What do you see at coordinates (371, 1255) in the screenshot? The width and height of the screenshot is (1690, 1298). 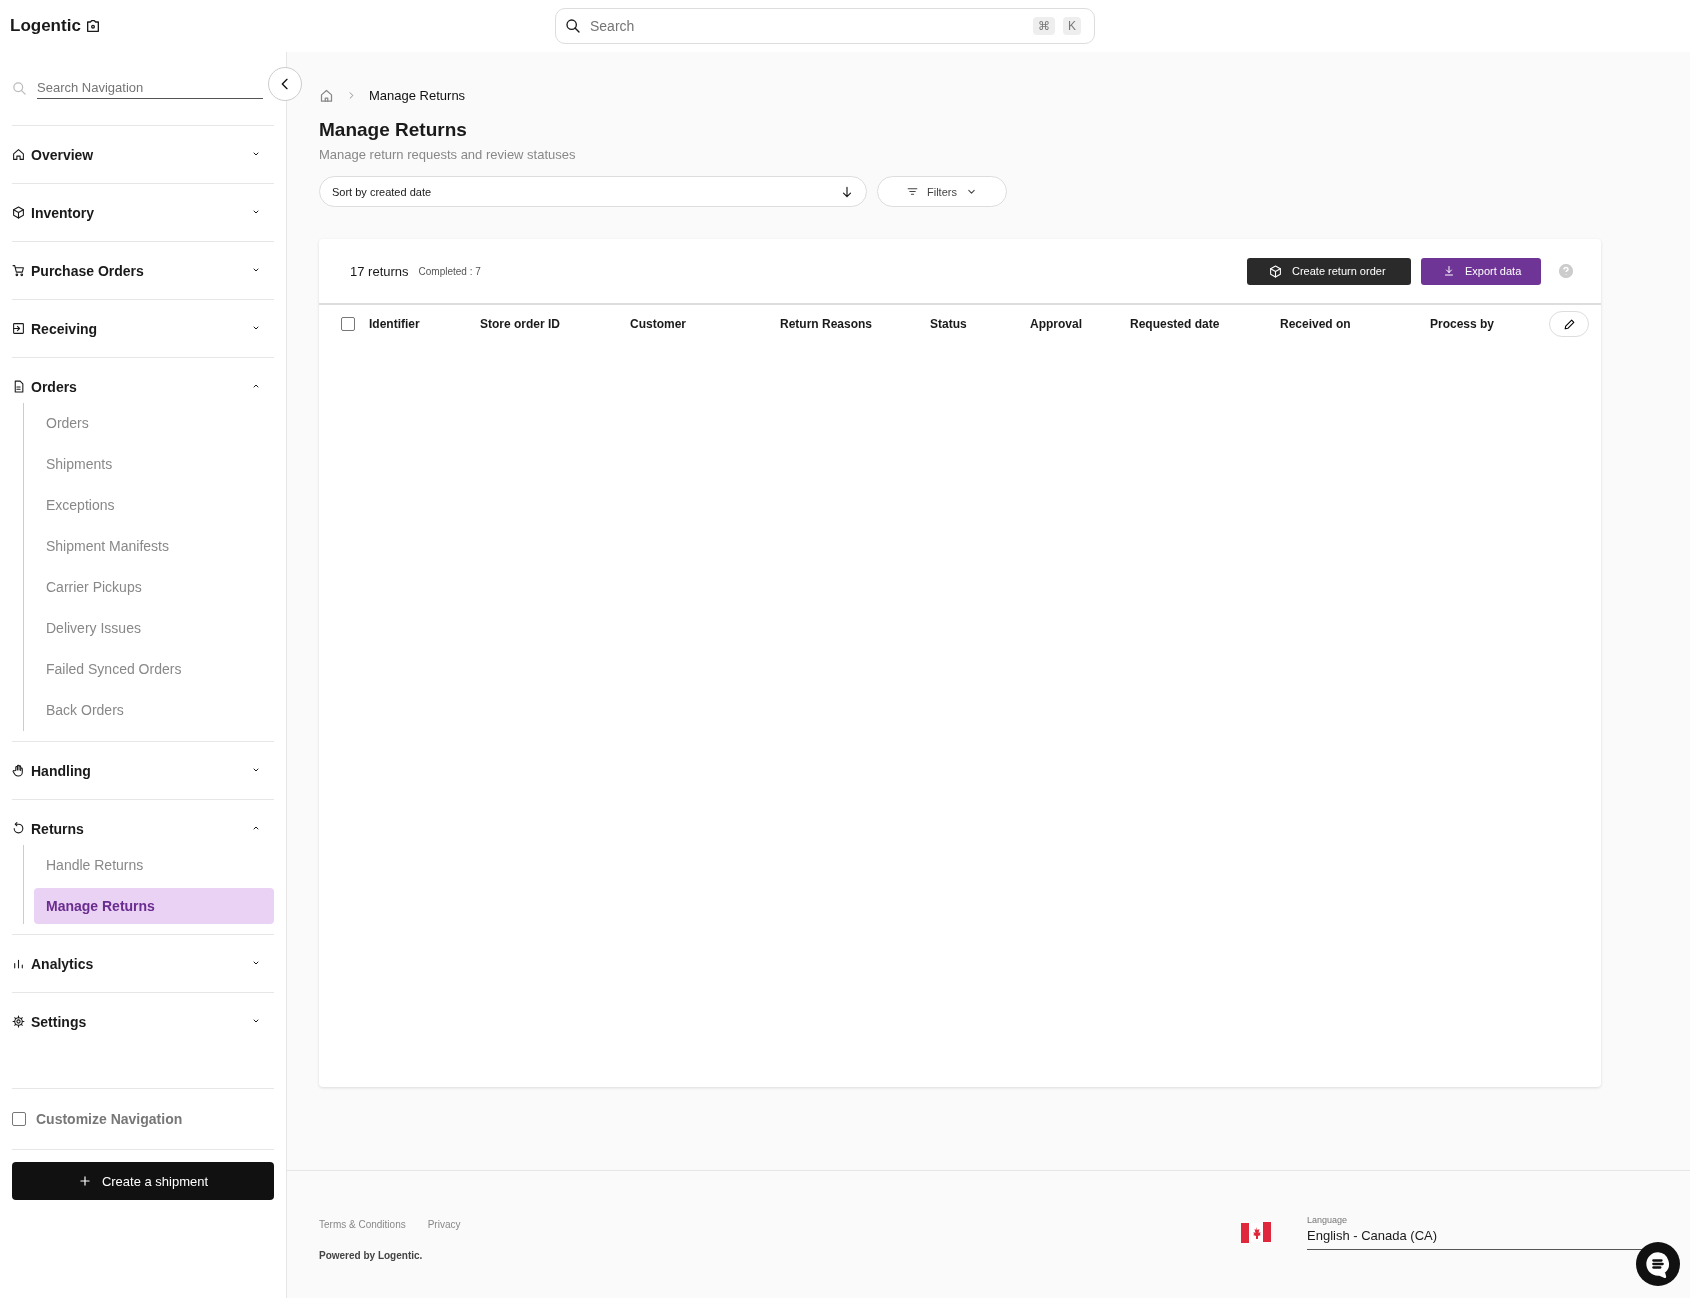 I see `powered-by-text: Powered by Logentic.` at bounding box center [371, 1255].